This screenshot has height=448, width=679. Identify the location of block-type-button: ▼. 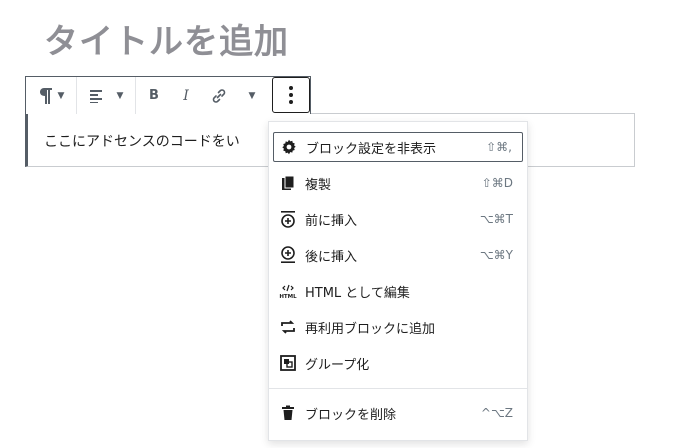
(51, 96).